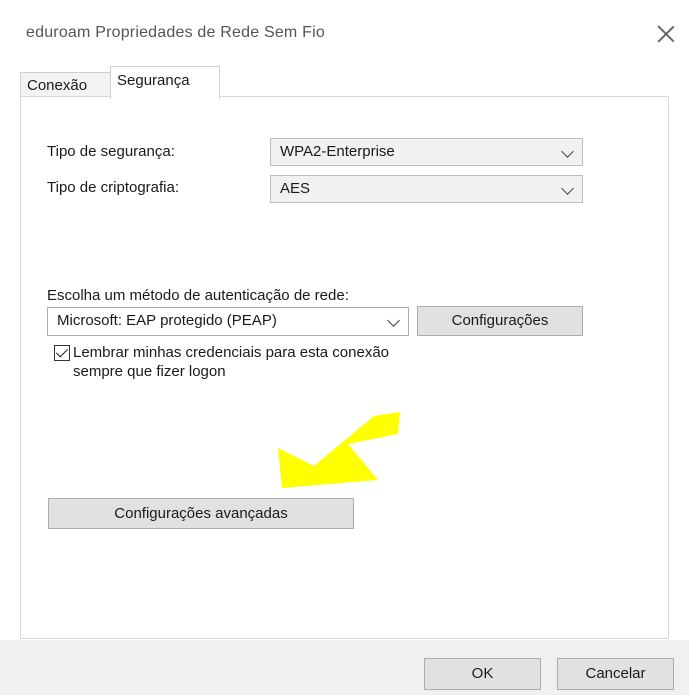 This screenshot has height=695, width=689. Describe the element at coordinates (153, 80) in the screenshot. I see `tab-seguranca-label: Segurança` at that location.